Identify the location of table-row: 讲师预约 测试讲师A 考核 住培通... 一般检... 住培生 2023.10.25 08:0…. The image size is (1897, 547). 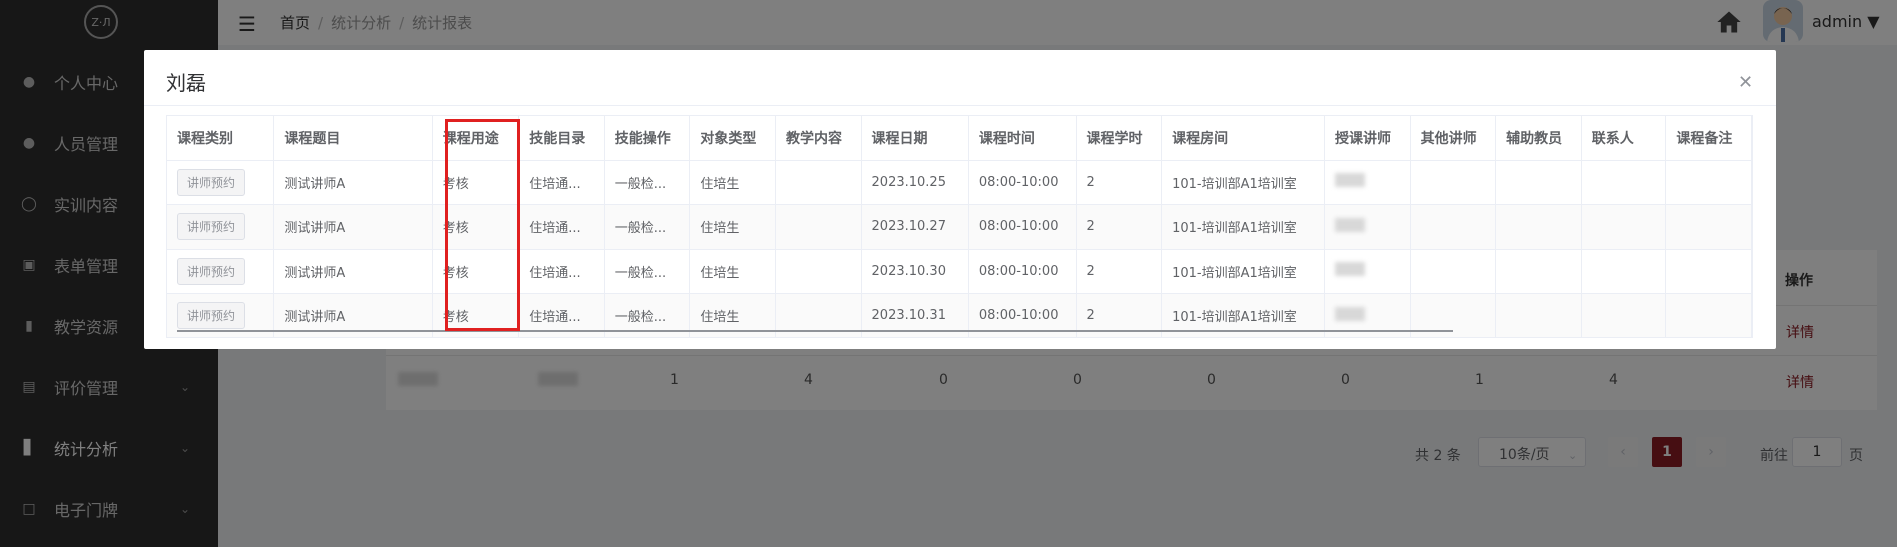
(959, 182).